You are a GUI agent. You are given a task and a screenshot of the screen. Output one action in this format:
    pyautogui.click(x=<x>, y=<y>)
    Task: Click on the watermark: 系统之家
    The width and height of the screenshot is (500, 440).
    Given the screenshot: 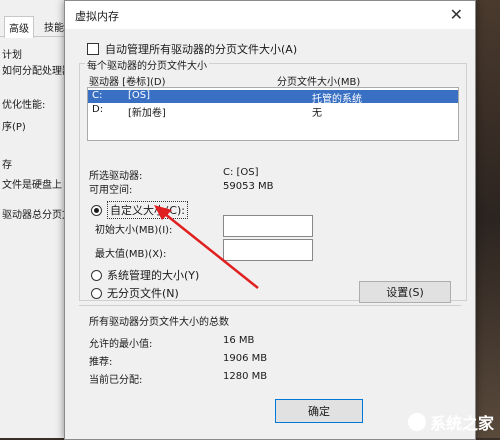 What is the action you would take?
    pyautogui.click(x=450, y=422)
    